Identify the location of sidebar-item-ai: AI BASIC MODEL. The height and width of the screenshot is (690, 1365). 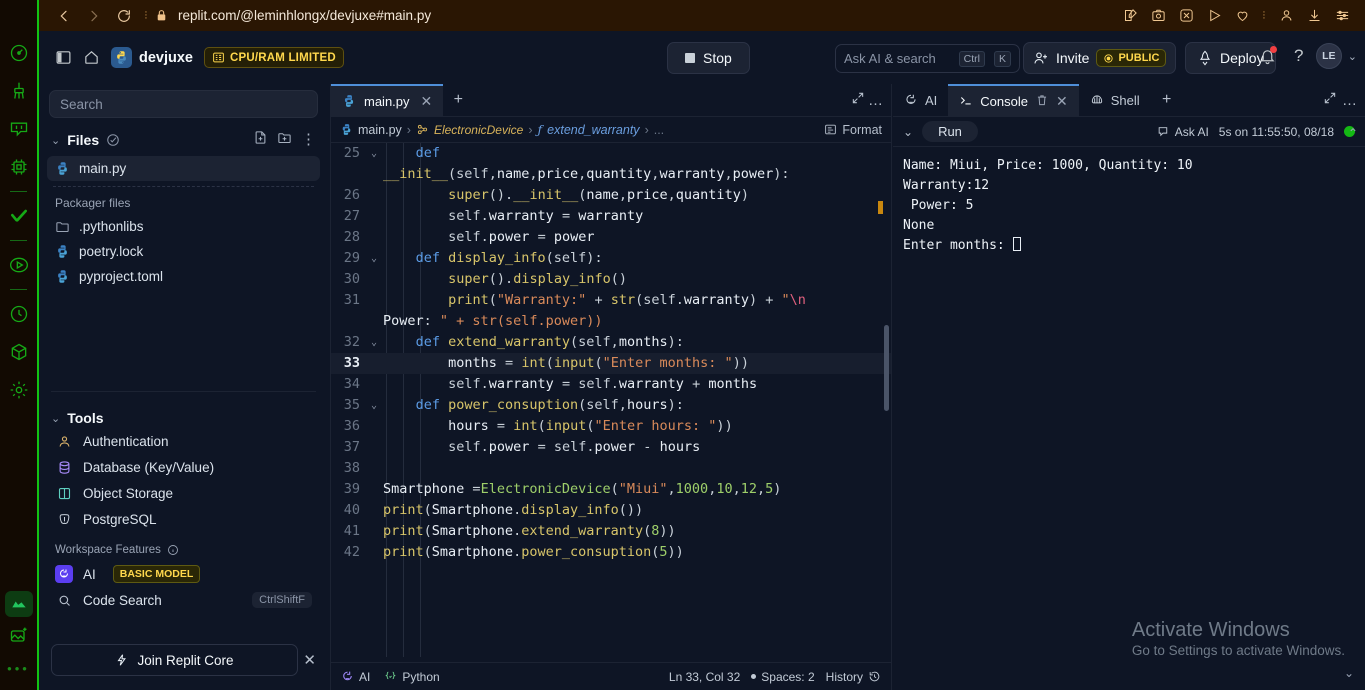
(183, 574).